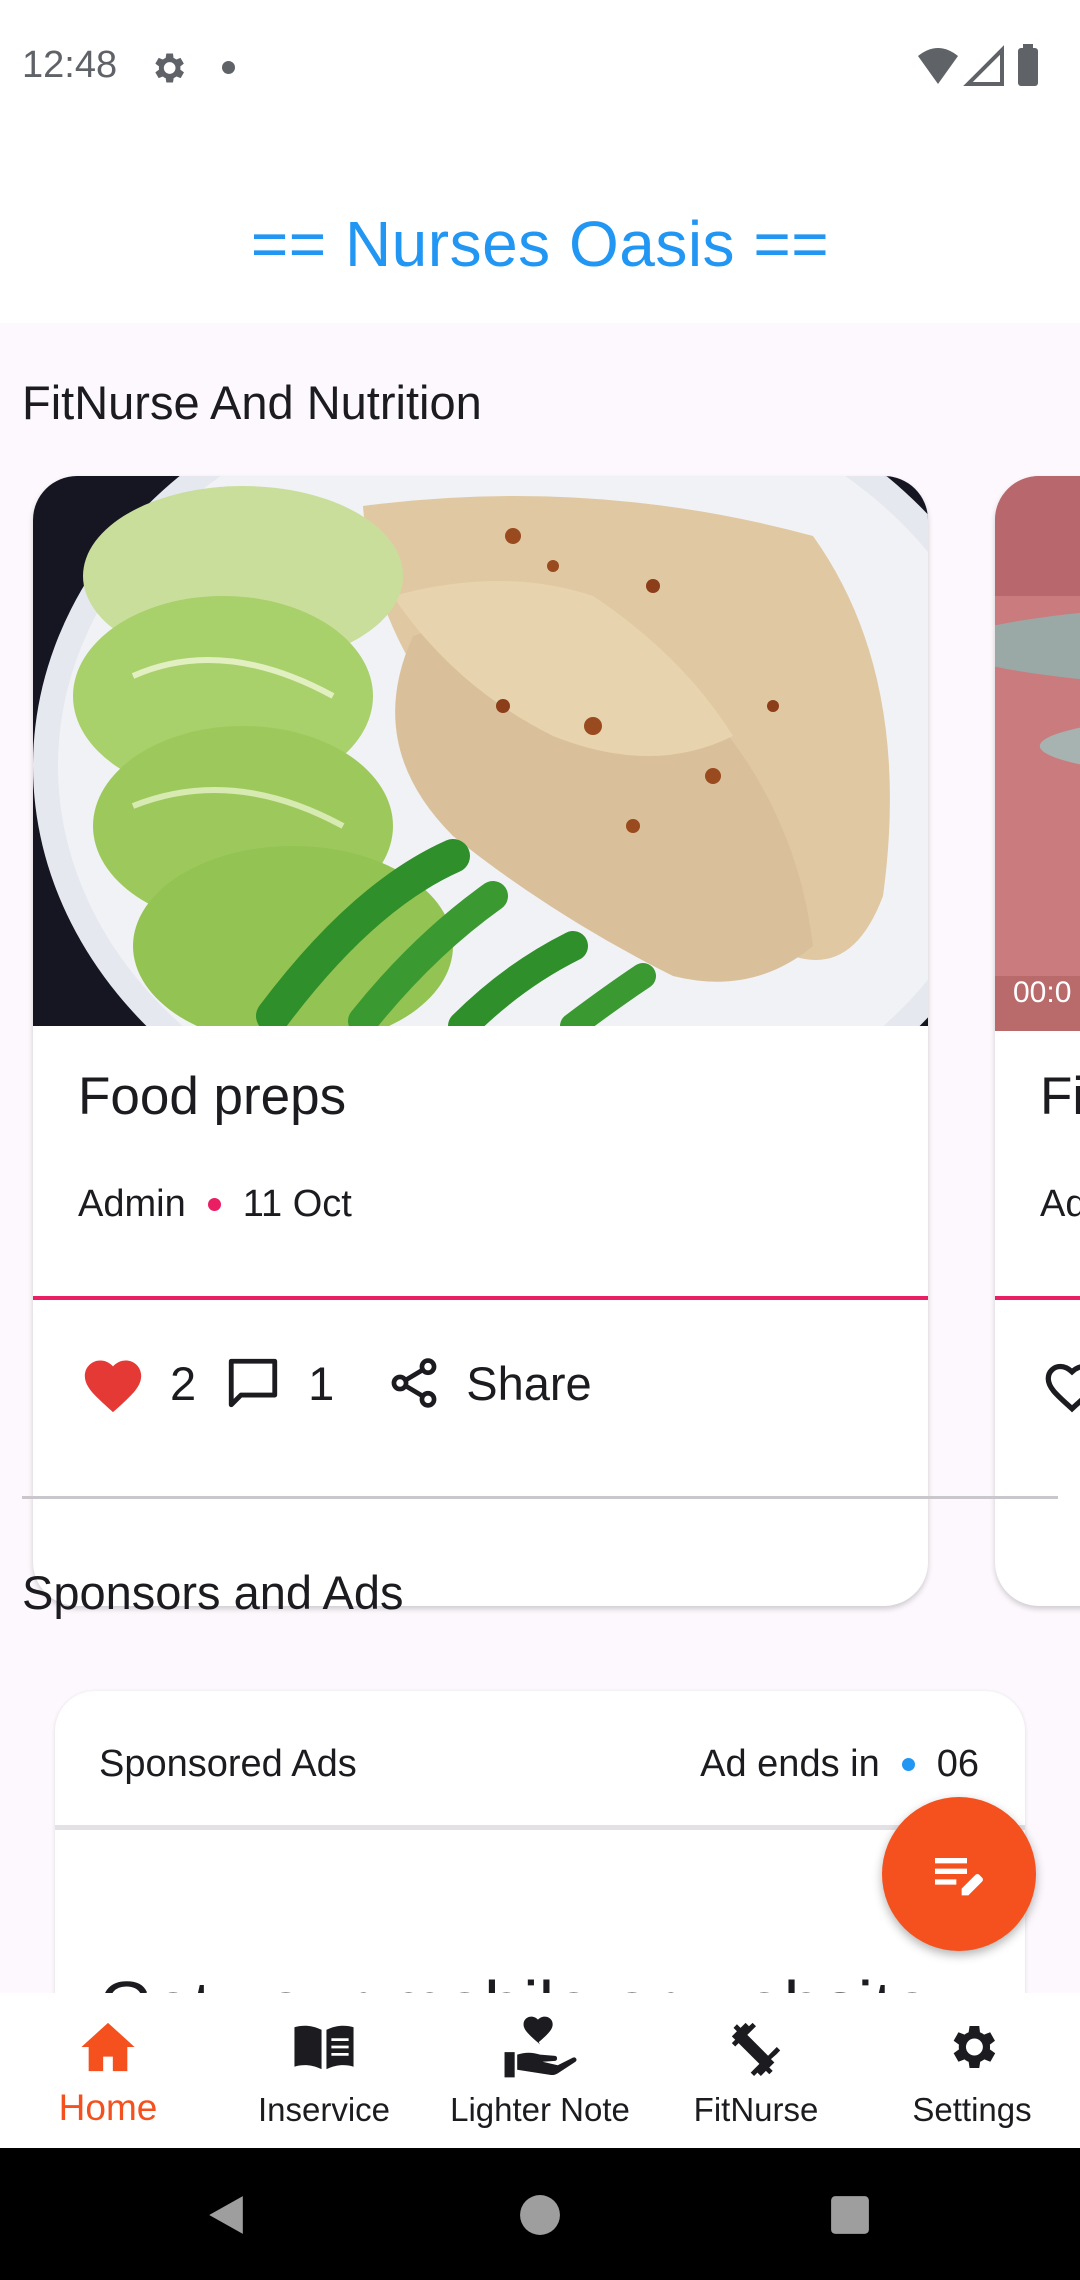 Image resolution: width=1080 pixels, height=2280 pixels. I want to click on meta-separator-dot, so click(214, 1204).